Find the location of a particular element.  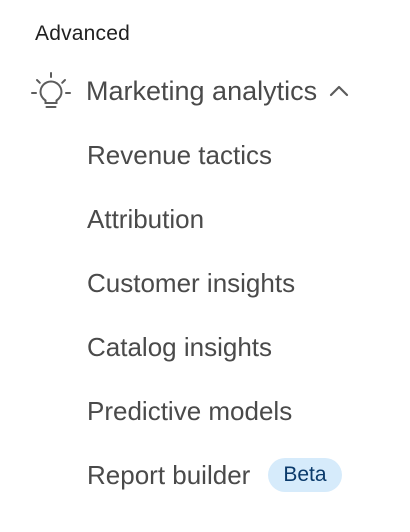

menu-item-label: Report builder is located at coordinates (169, 474).